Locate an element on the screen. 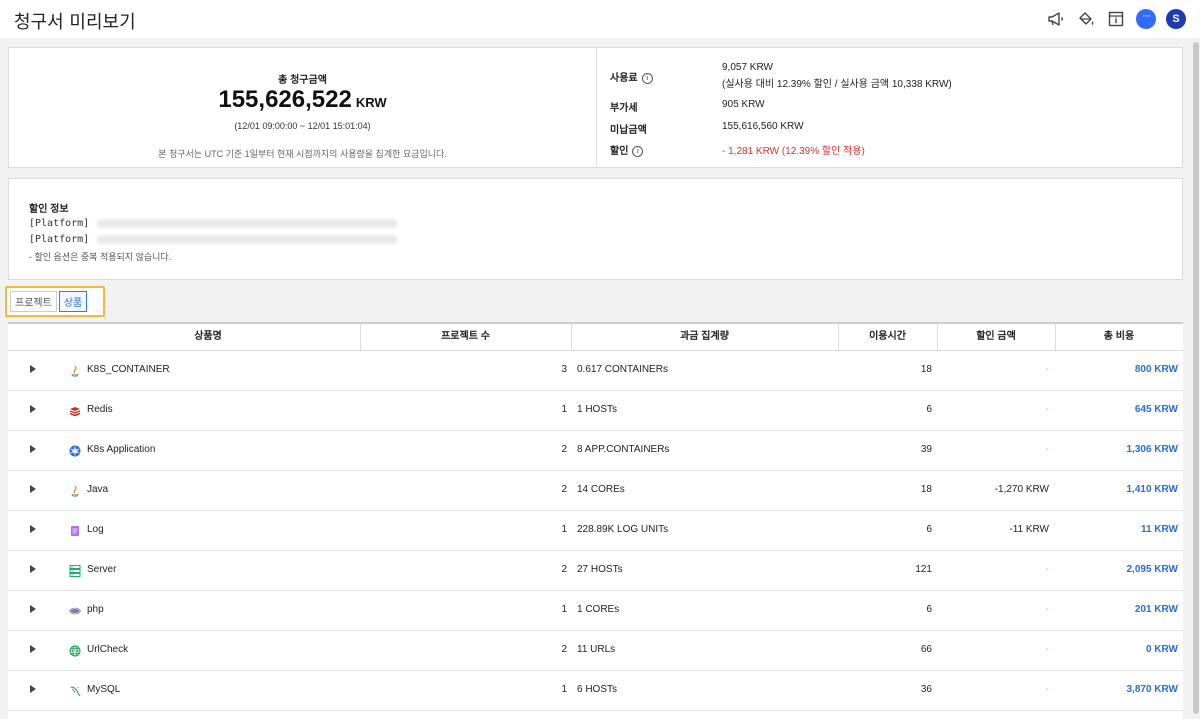  usage-value: 9,057 KRW is located at coordinates (747, 67).